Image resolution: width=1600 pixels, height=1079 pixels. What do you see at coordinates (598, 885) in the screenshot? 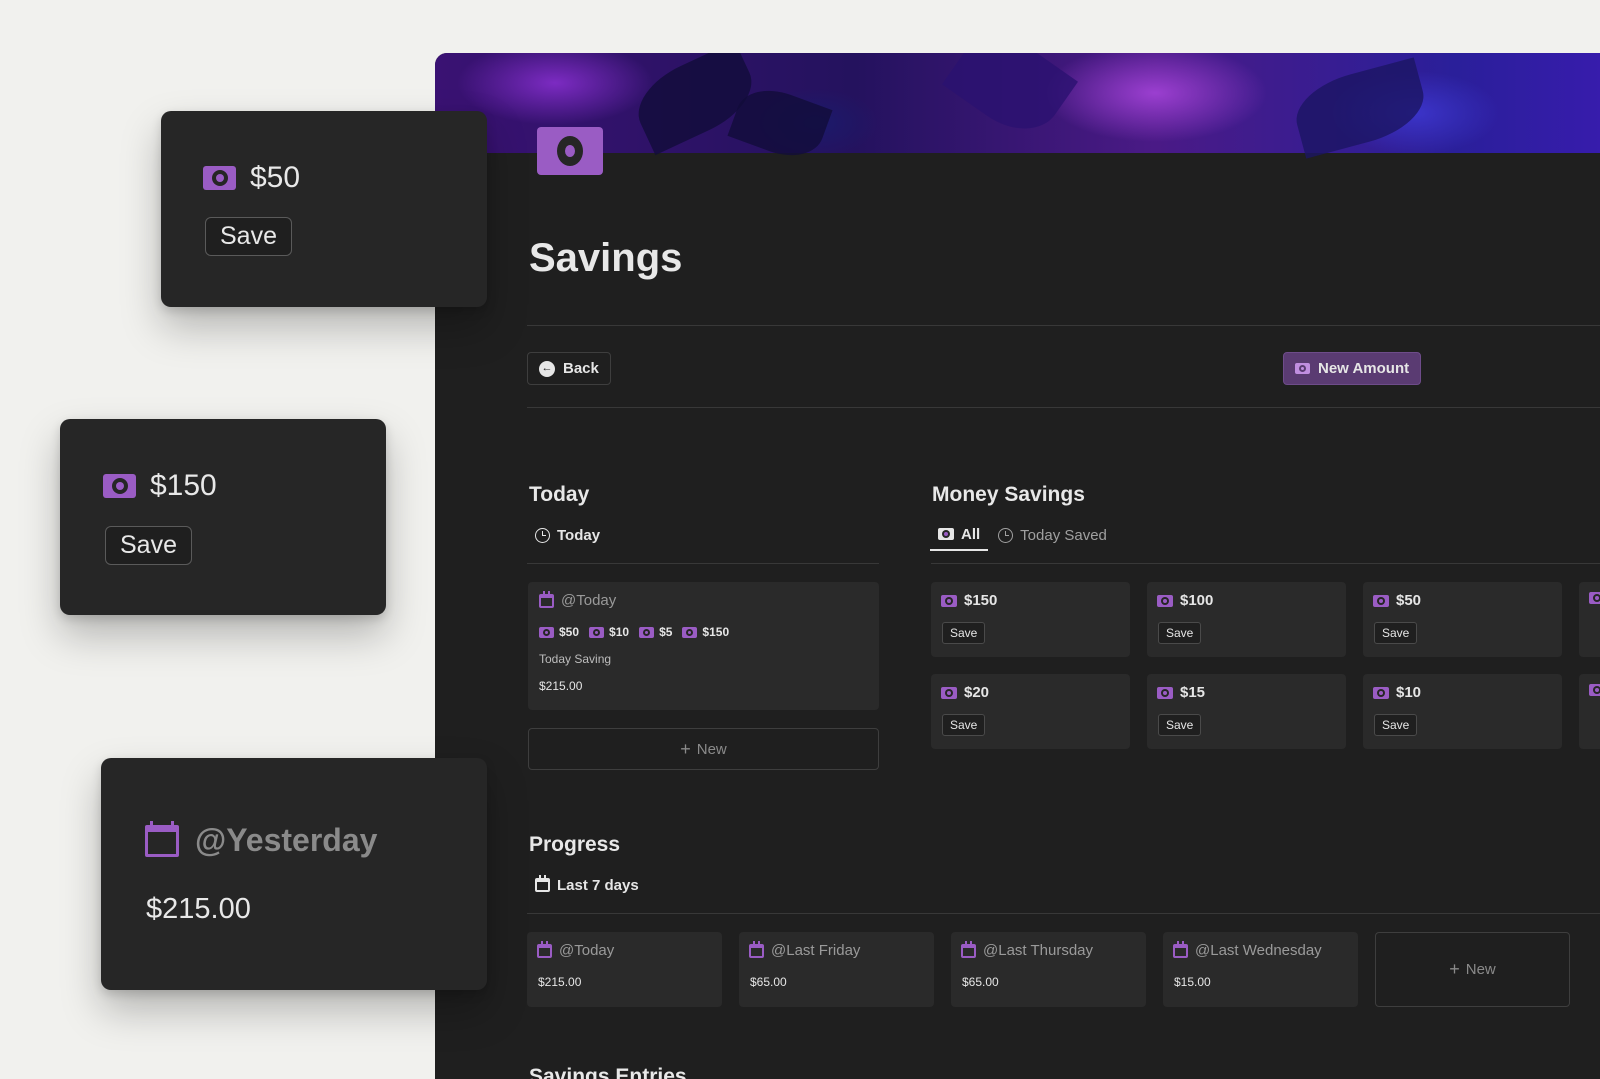
I see `tab-last-7-days-label: Last 7 days` at bounding box center [598, 885].